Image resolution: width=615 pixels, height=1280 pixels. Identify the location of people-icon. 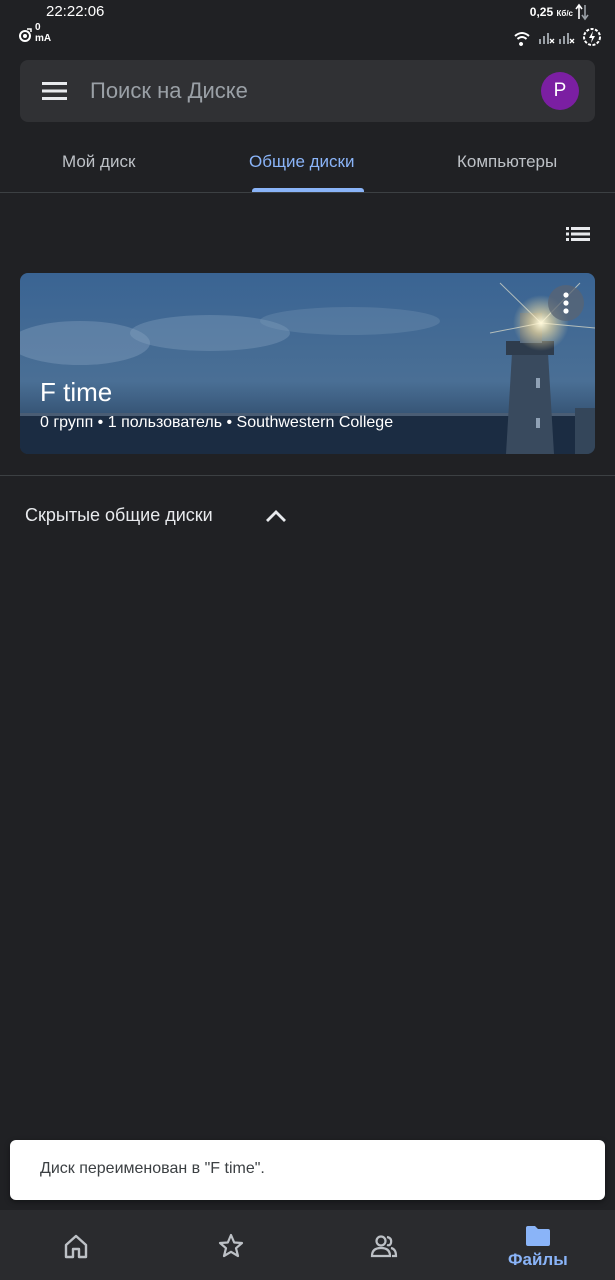
(384, 1246).